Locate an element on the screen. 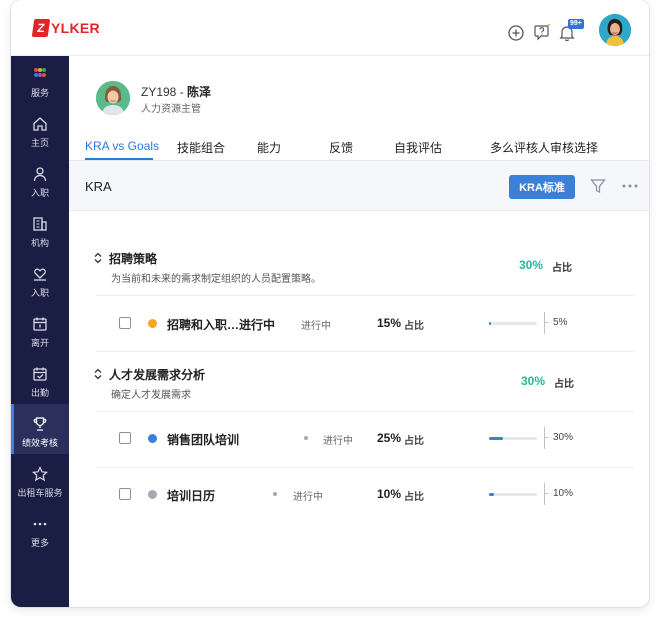  sidebar-item-performance: 绩效考核 is located at coordinates (40, 429).